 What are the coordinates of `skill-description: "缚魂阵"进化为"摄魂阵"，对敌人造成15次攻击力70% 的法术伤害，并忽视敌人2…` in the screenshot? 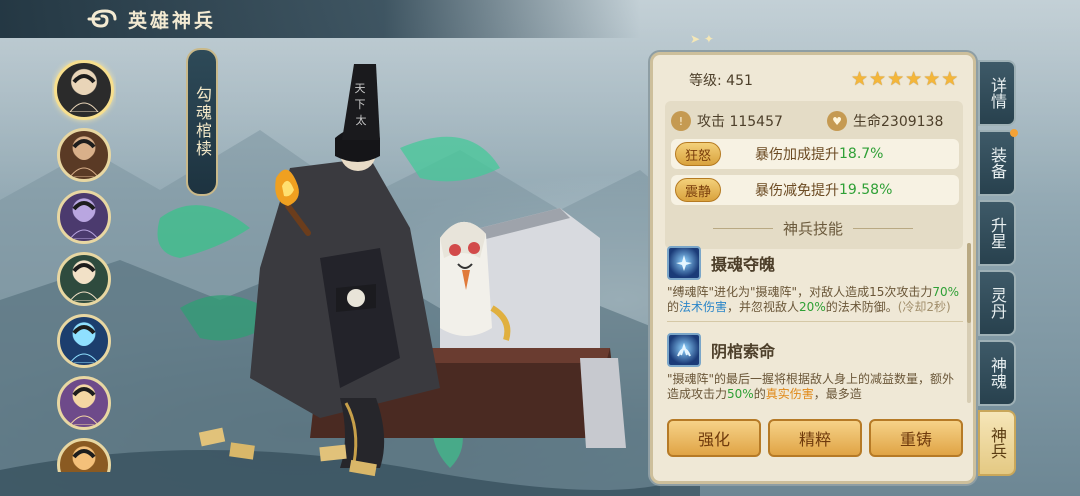 It's located at (815, 300).